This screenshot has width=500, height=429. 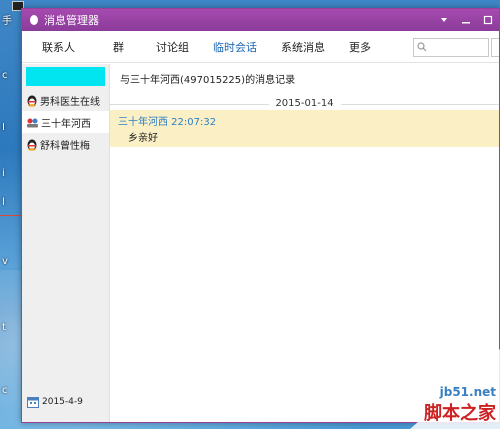 I want to click on maximize-button, so click(x=488, y=20).